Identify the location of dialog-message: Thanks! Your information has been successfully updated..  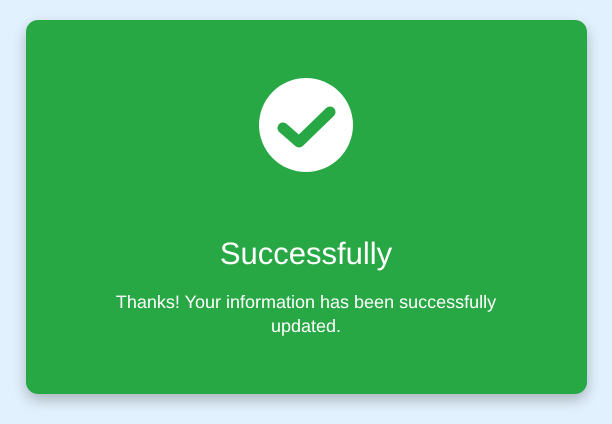
(306, 314).